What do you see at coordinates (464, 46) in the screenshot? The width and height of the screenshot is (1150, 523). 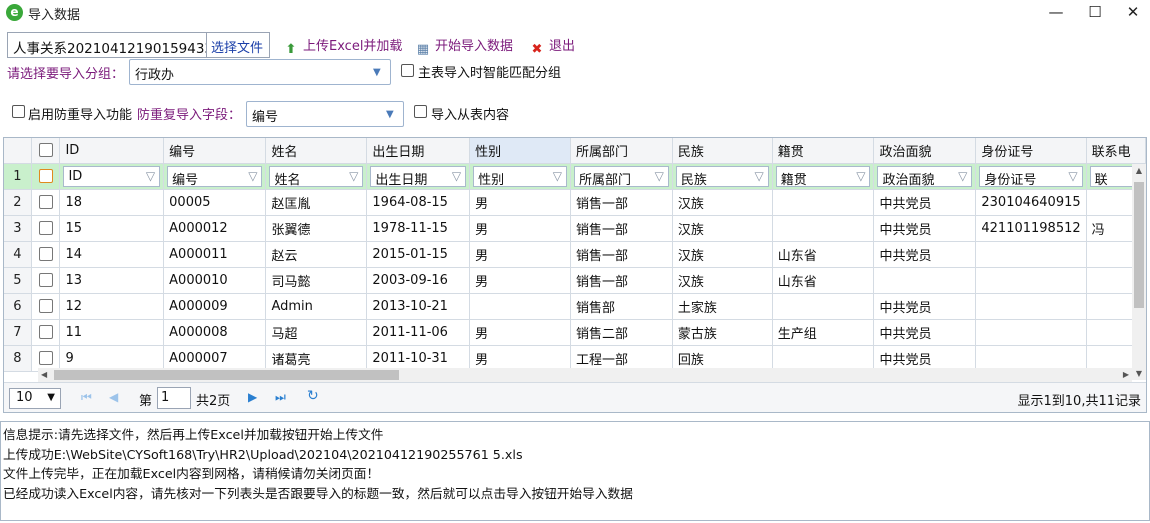 I see `start-import-button: ▦ 开始导入数据` at bounding box center [464, 46].